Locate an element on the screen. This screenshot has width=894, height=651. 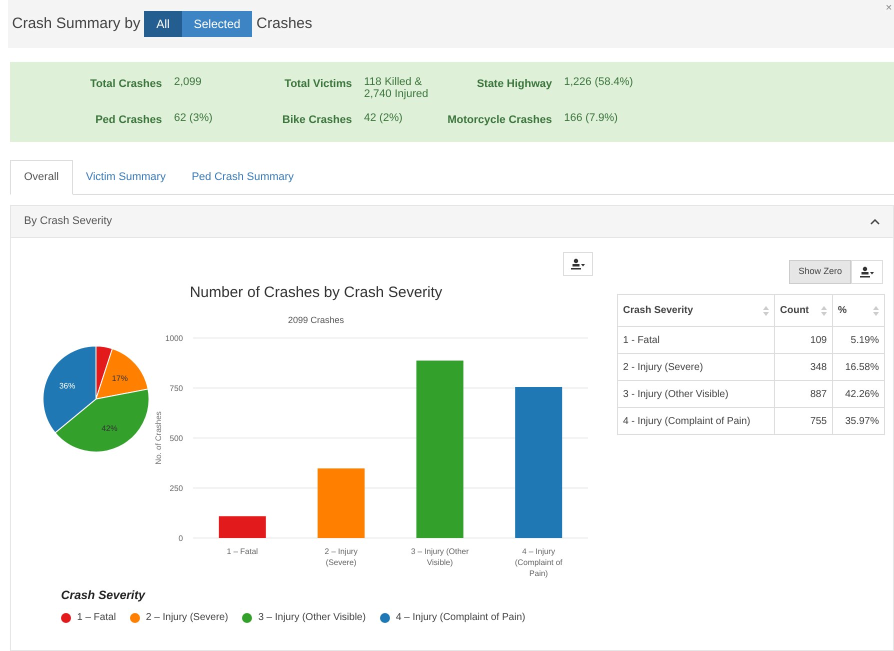
table-cell: 887 is located at coordinates (803, 394).